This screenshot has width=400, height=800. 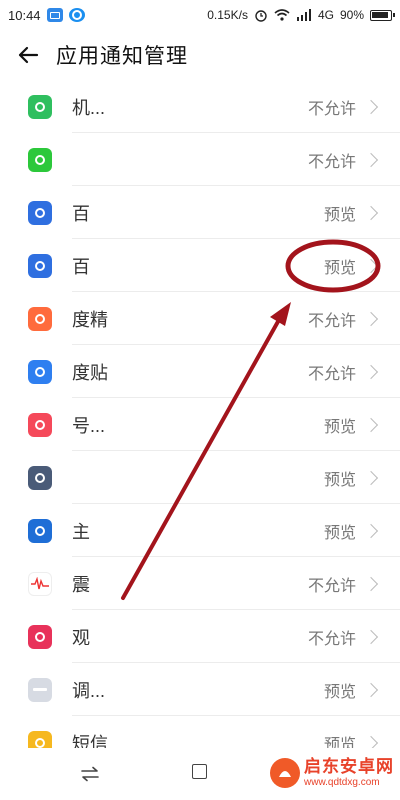 I want to click on app-name: 观, so click(x=147, y=637).